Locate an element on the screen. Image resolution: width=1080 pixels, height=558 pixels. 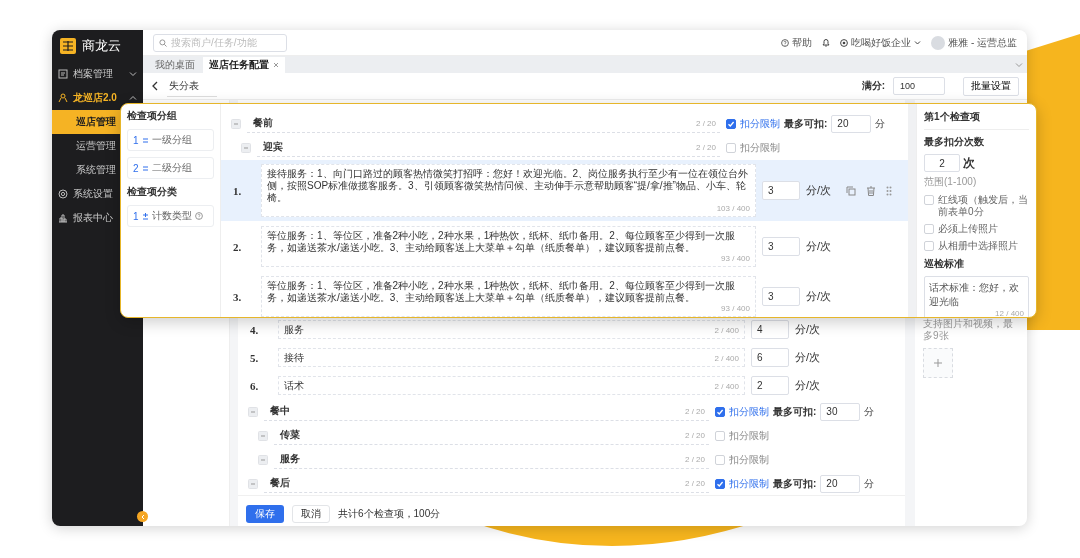
full-score-label: 满分: is located at coordinates (873, 86).